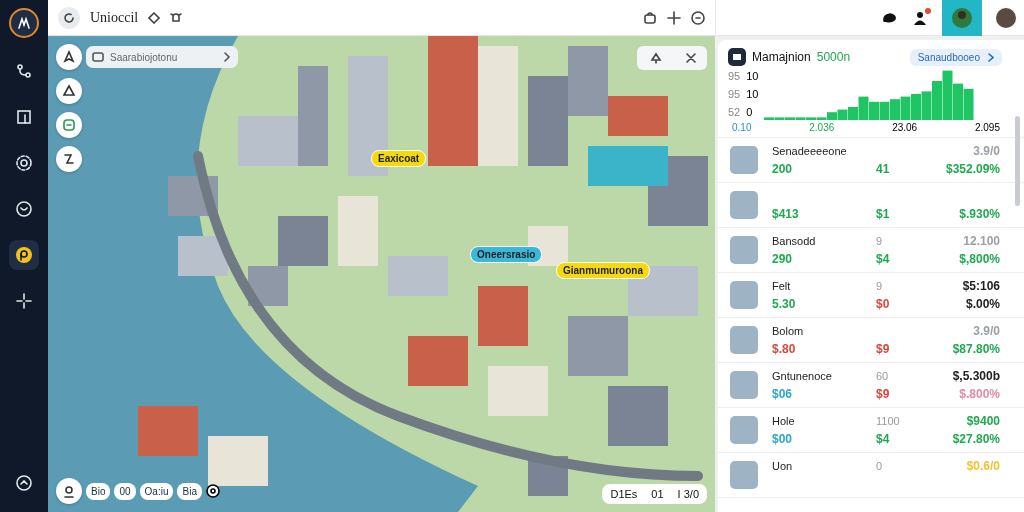  What do you see at coordinates (822, 127) in the screenshot?
I see `axis-label: 2.036` at bounding box center [822, 127].